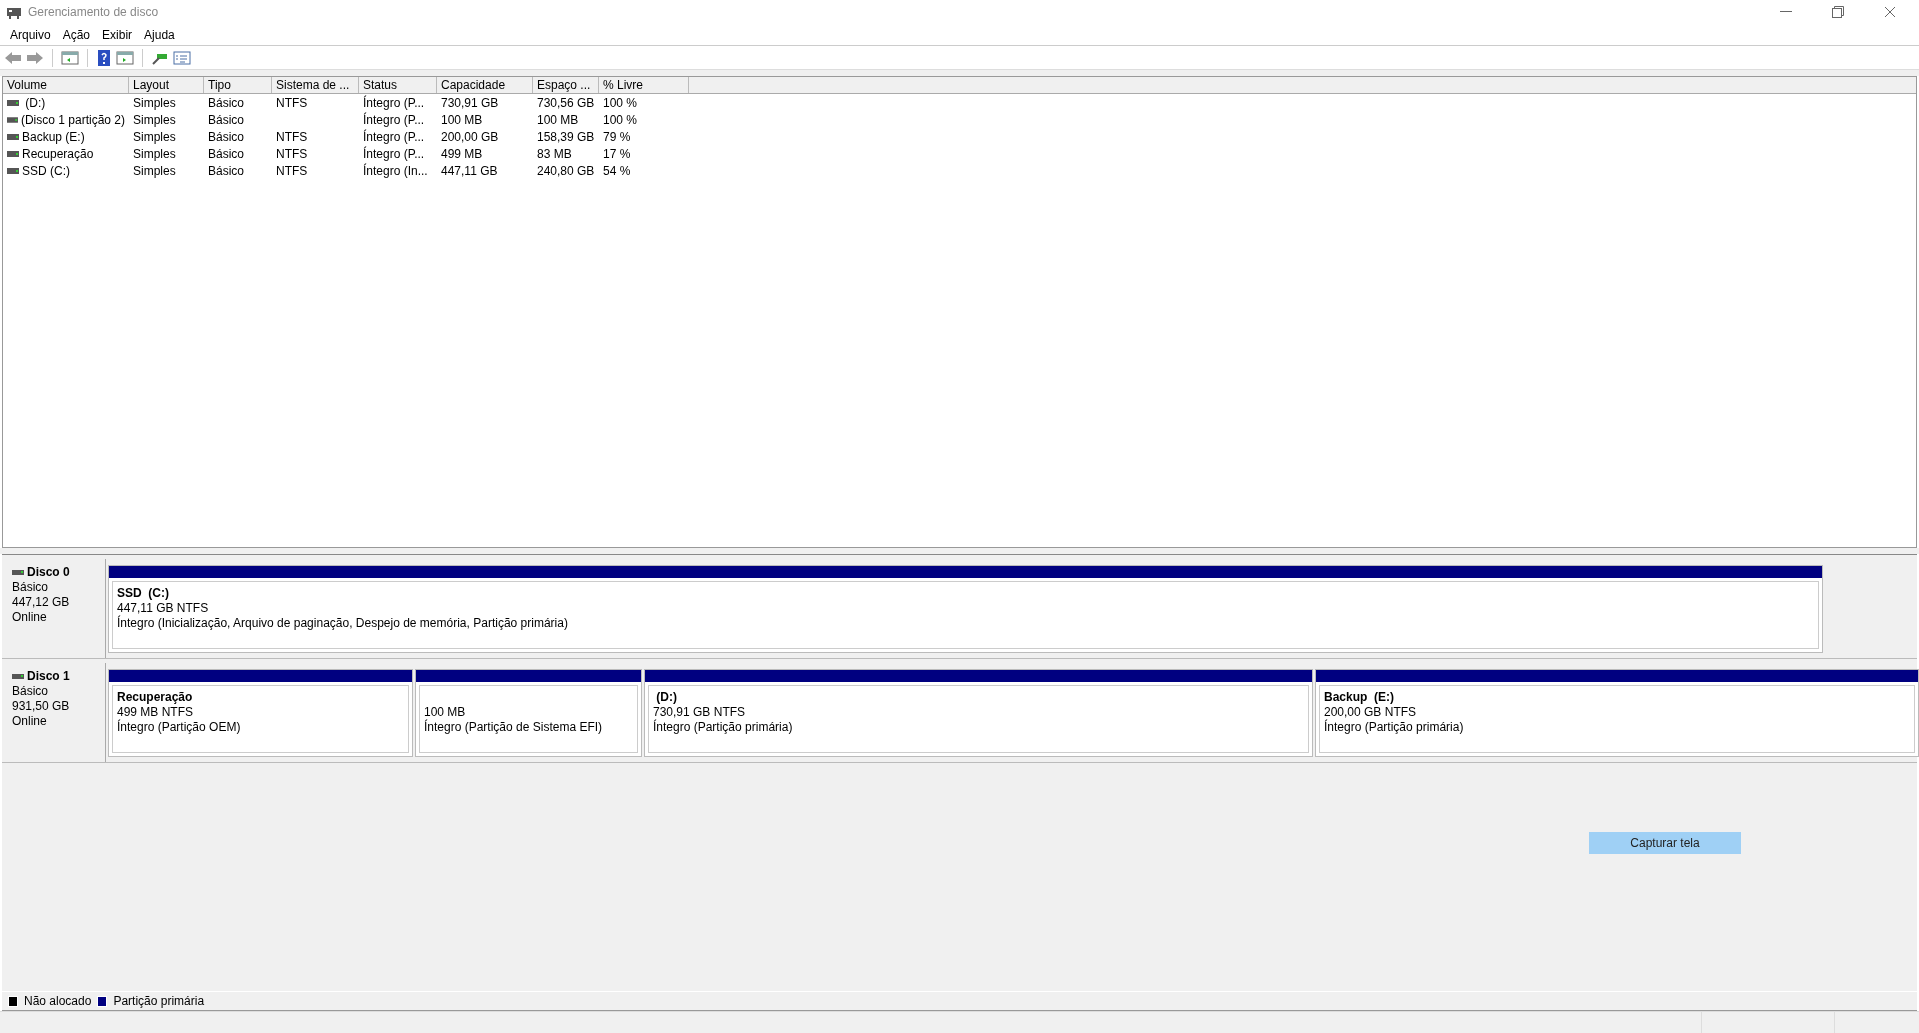 The width and height of the screenshot is (1919, 1033). What do you see at coordinates (965, 609) in the screenshot?
I see `partition-block: SSD (C:) 447,11 GB NTFS Íntegro (Inicialização, Arquivo de paginação, Despejo de memória, Partição primária)` at bounding box center [965, 609].